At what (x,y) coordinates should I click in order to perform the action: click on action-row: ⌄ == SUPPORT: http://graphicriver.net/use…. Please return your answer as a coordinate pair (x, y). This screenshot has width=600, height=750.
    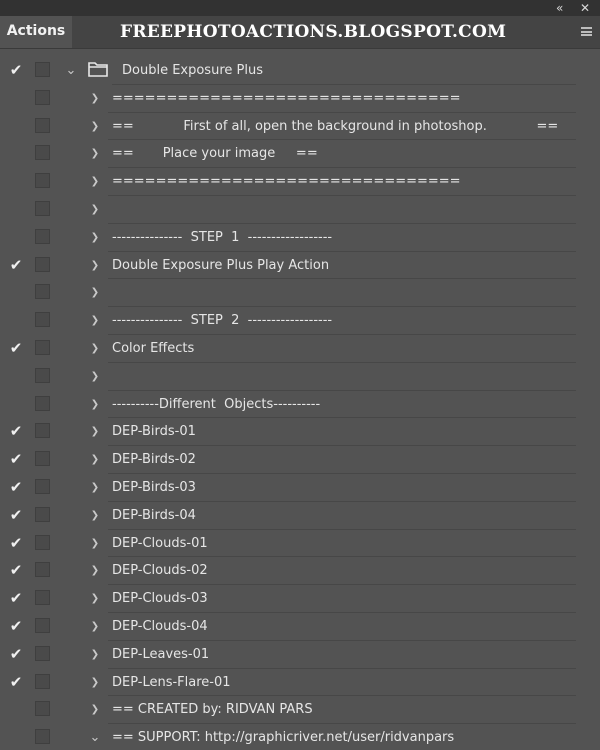
    Looking at the image, I should click on (300, 737).